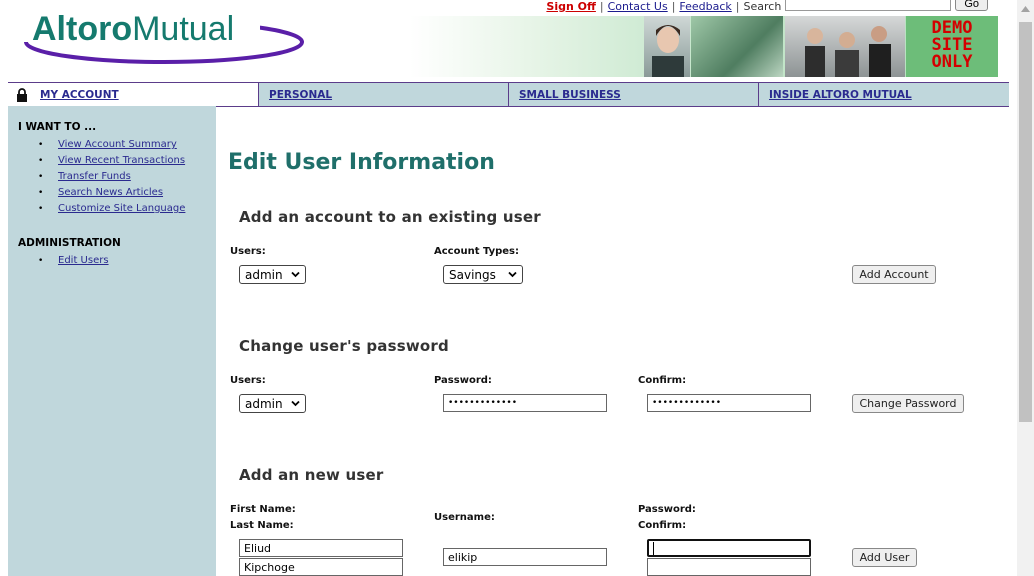 This screenshot has width=1034, height=576. I want to click on new-password-field, so click(729, 548).